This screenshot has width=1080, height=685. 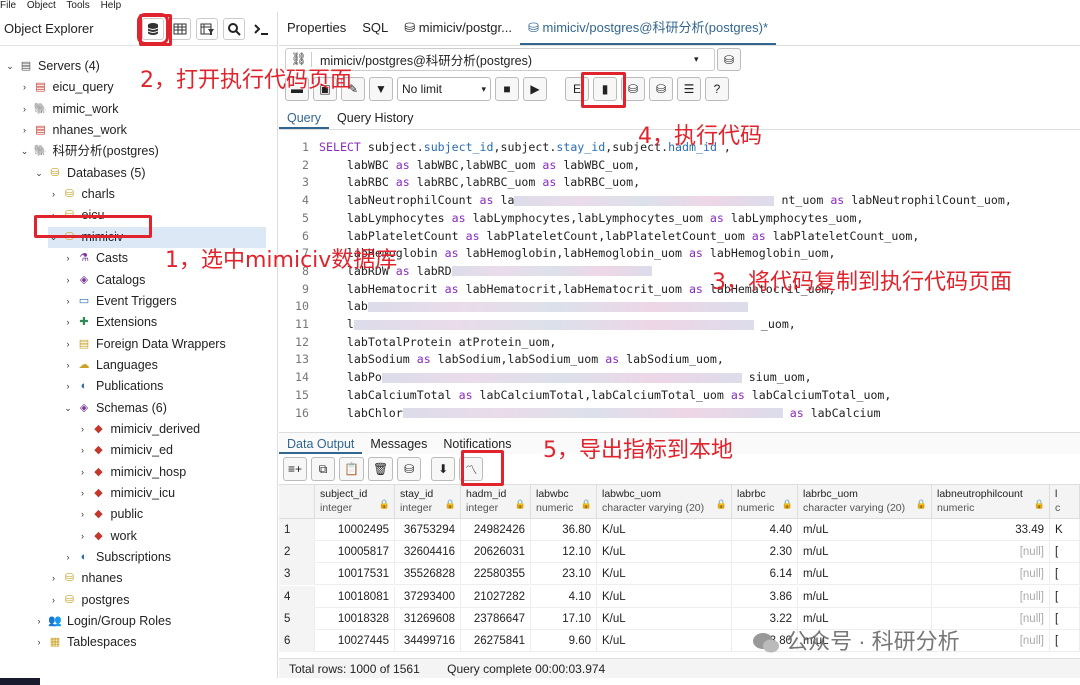 What do you see at coordinates (564, 530) in the screenshot?
I see `table-cell: 36.80` at bounding box center [564, 530].